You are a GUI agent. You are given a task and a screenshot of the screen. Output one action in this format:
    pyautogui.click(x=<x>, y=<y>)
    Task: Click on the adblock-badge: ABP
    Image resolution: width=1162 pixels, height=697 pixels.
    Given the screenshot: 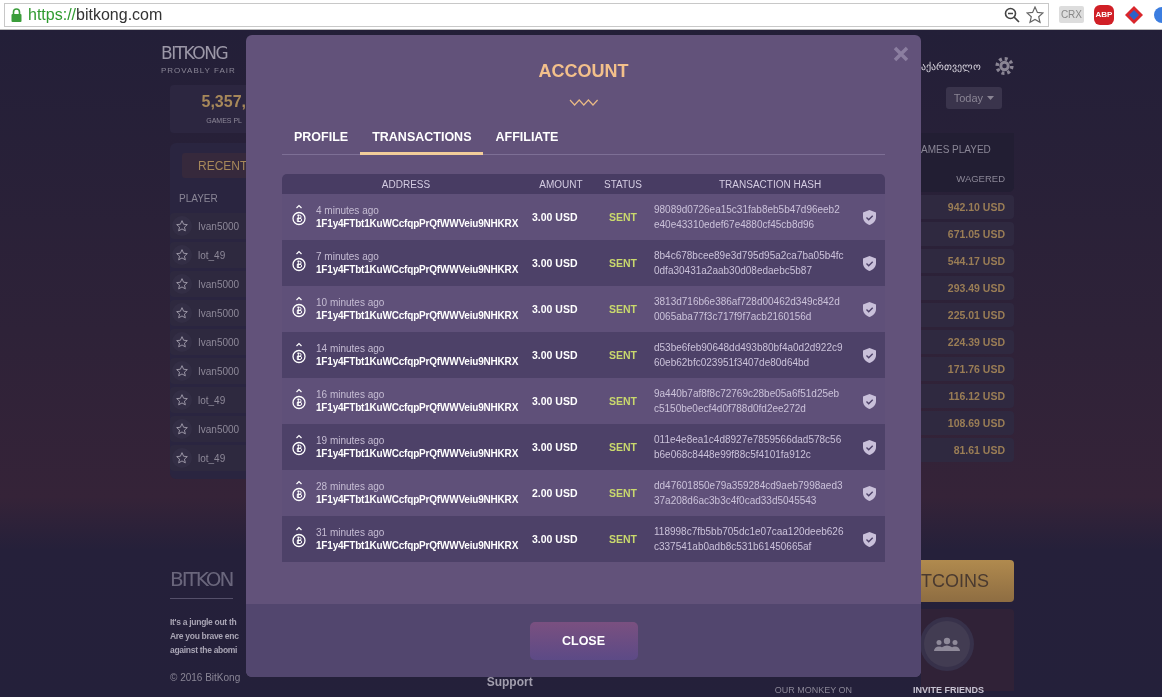 What is the action you would take?
    pyautogui.click(x=1104, y=14)
    